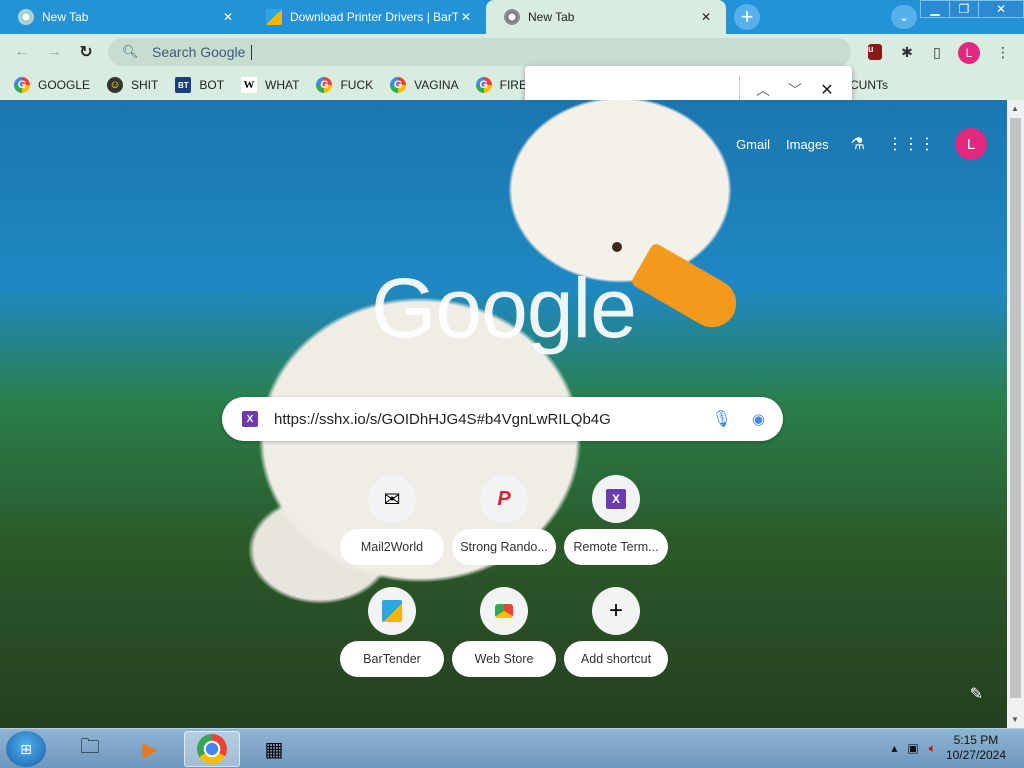 This screenshot has height=768, width=1024. I want to click on tab-search-button: ⌄, so click(904, 17).